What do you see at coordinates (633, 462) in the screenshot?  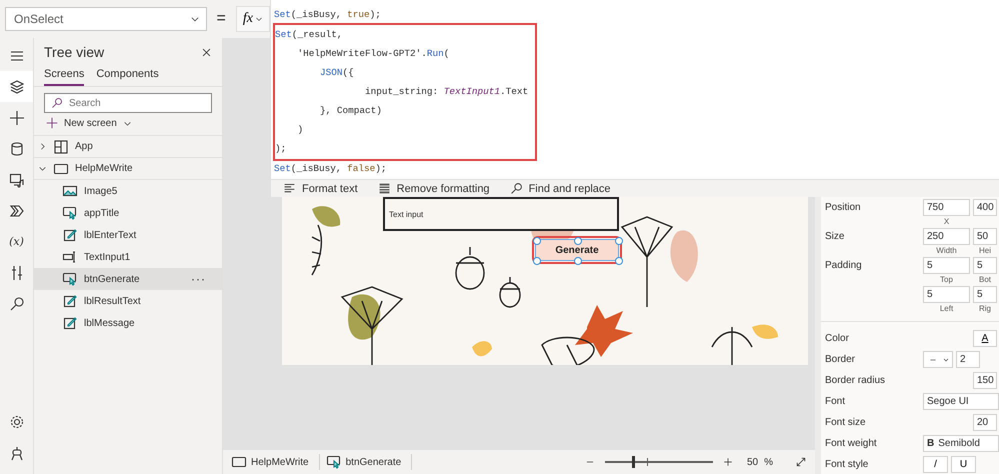 I see `slider-thumb` at bounding box center [633, 462].